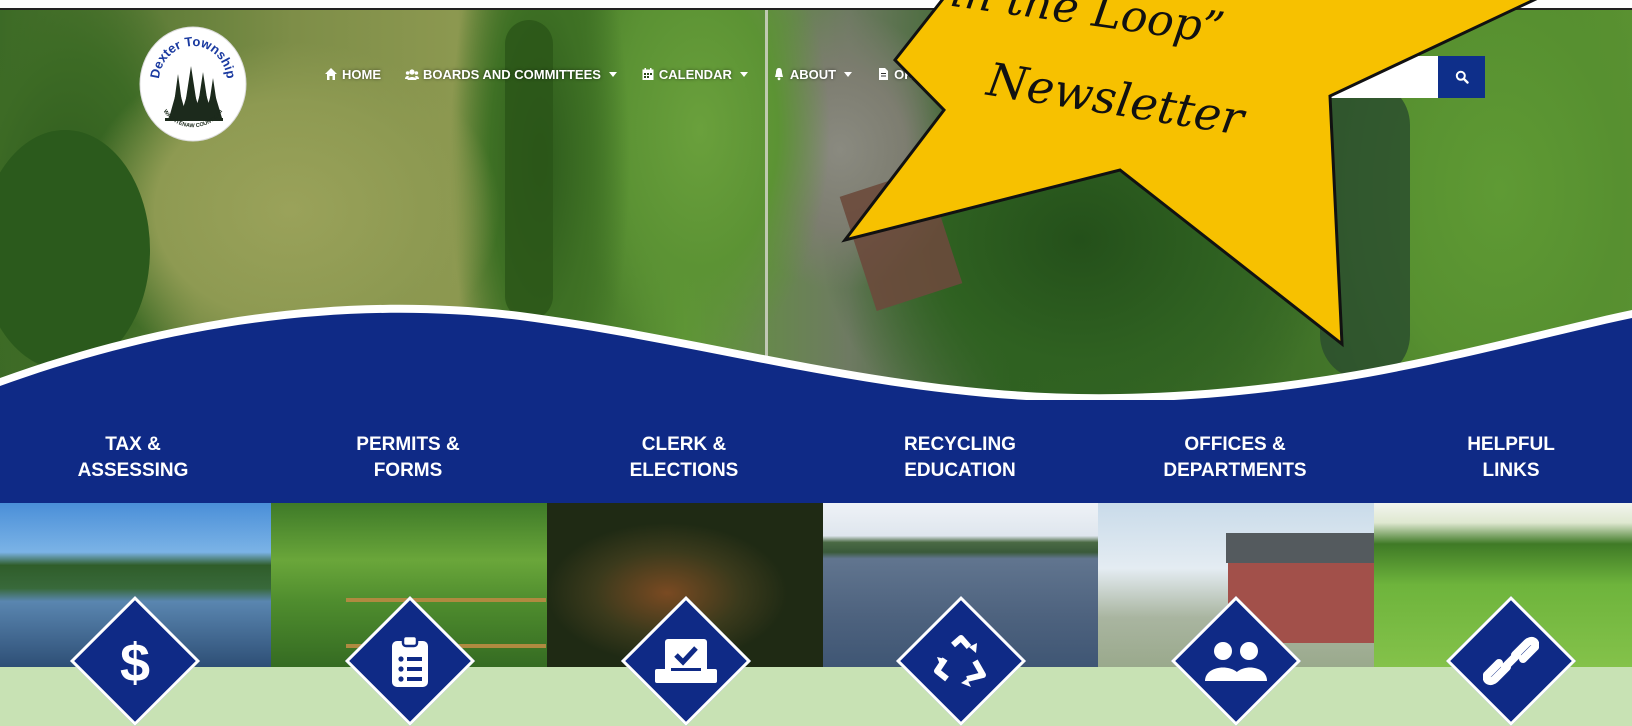  What do you see at coordinates (1511, 458) in the screenshot?
I see `quick-link-helpful-title: HELPFUL LINKS` at bounding box center [1511, 458].